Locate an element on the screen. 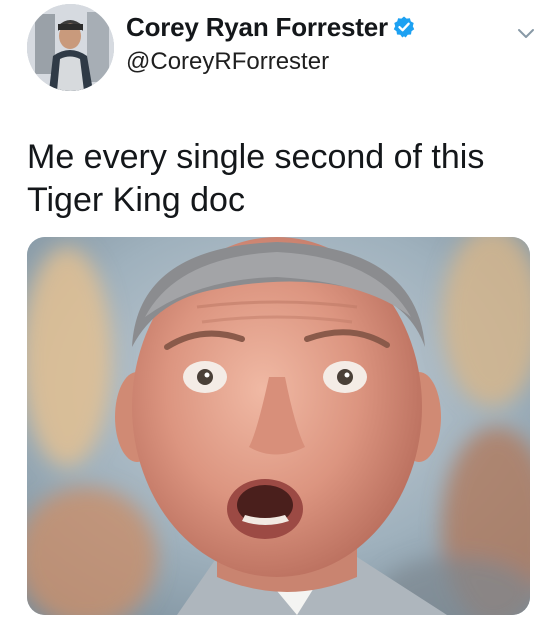 The height and width of the screenshot is (627, 557). verified-badge-icon is located at coordinates (404, 27).